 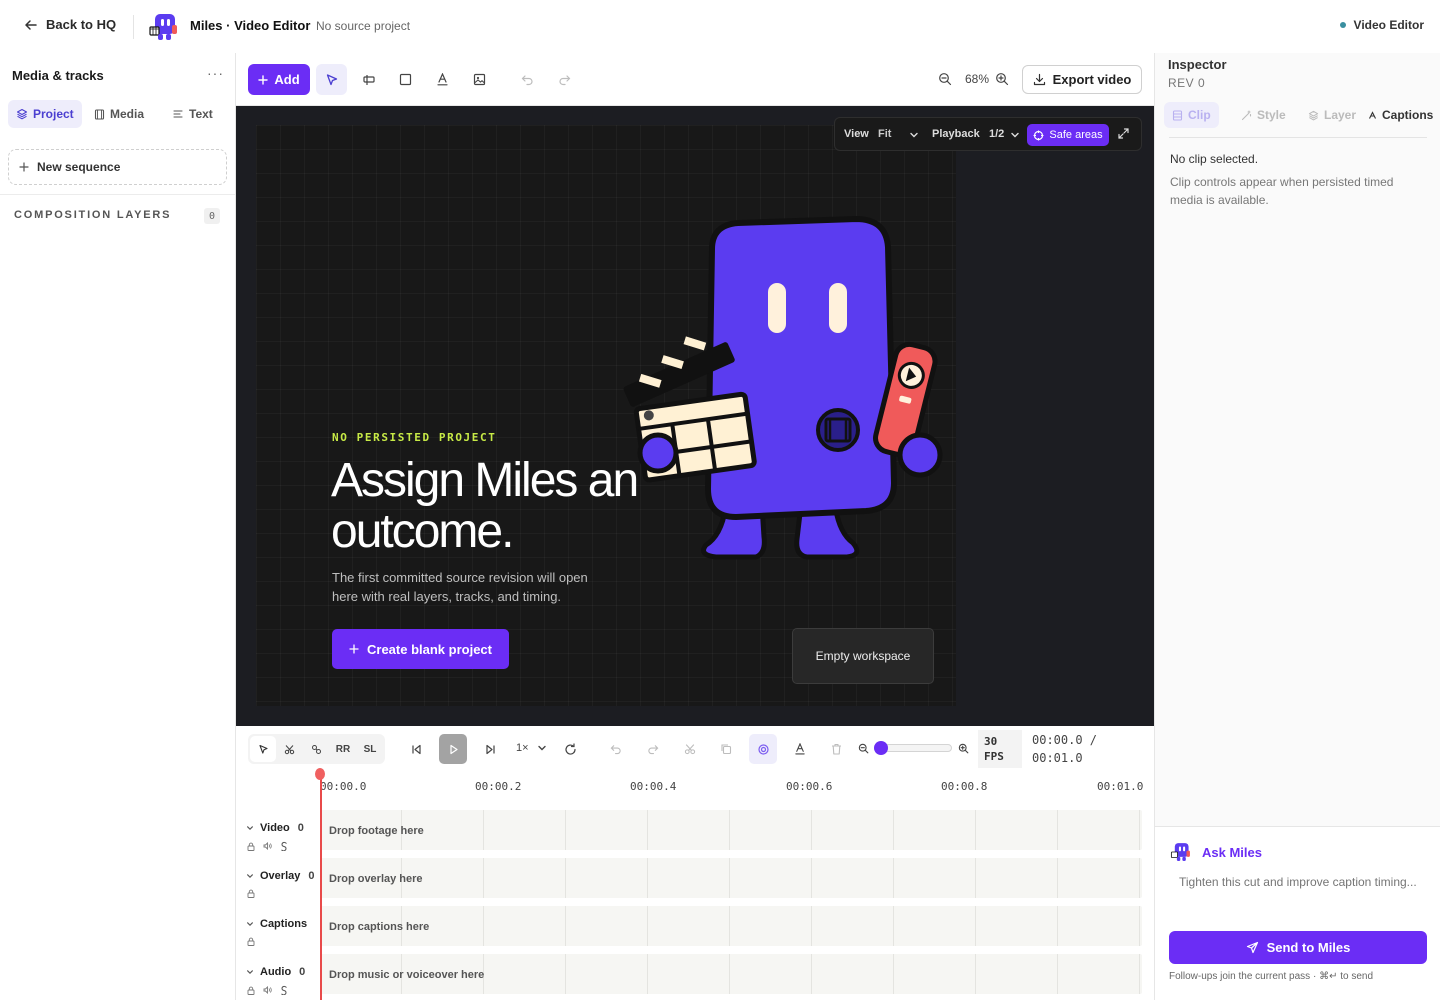 What do you see at coordinates (522, 748) in the screenshot?
I see `playback-speed-value: 1×` at bounding box center [522, 748].